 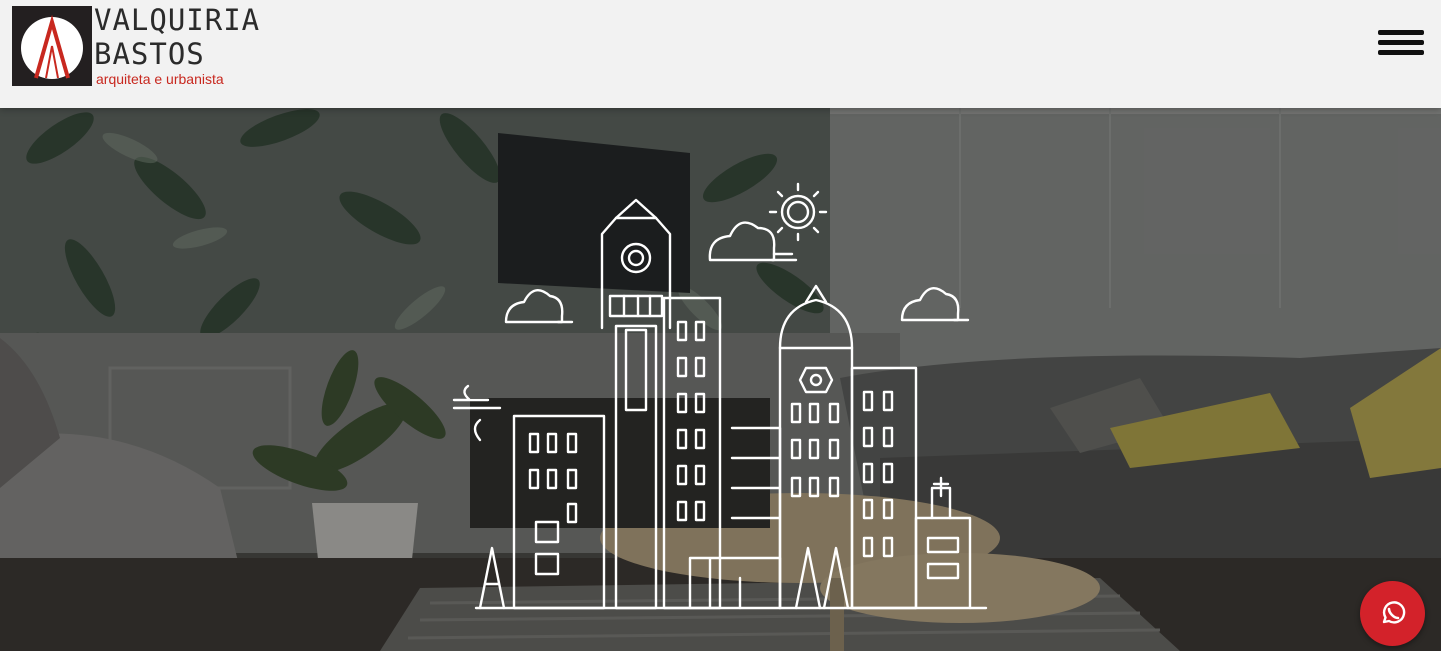 I want to click on logo-subtitle: arquiteta e urbanista, so click(x=160, y=79).